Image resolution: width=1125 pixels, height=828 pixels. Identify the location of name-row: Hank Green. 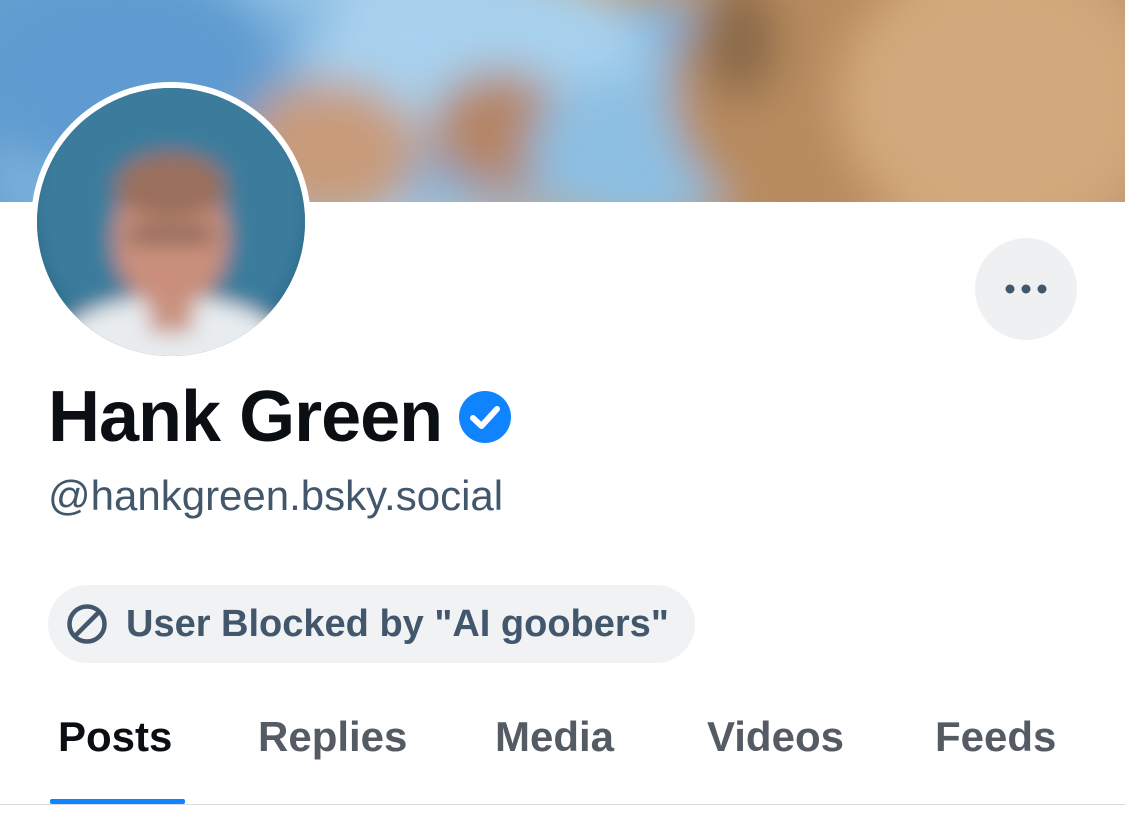
(280, 417).